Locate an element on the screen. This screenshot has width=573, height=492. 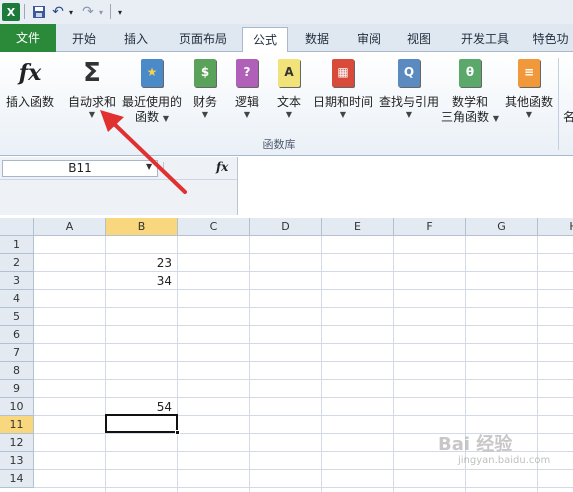
ribbon-tabs: 文件 开始 插入 页面布局 公式 数据 审阅 视图 开发工具 特色功 is located at coordinates (286, 38).